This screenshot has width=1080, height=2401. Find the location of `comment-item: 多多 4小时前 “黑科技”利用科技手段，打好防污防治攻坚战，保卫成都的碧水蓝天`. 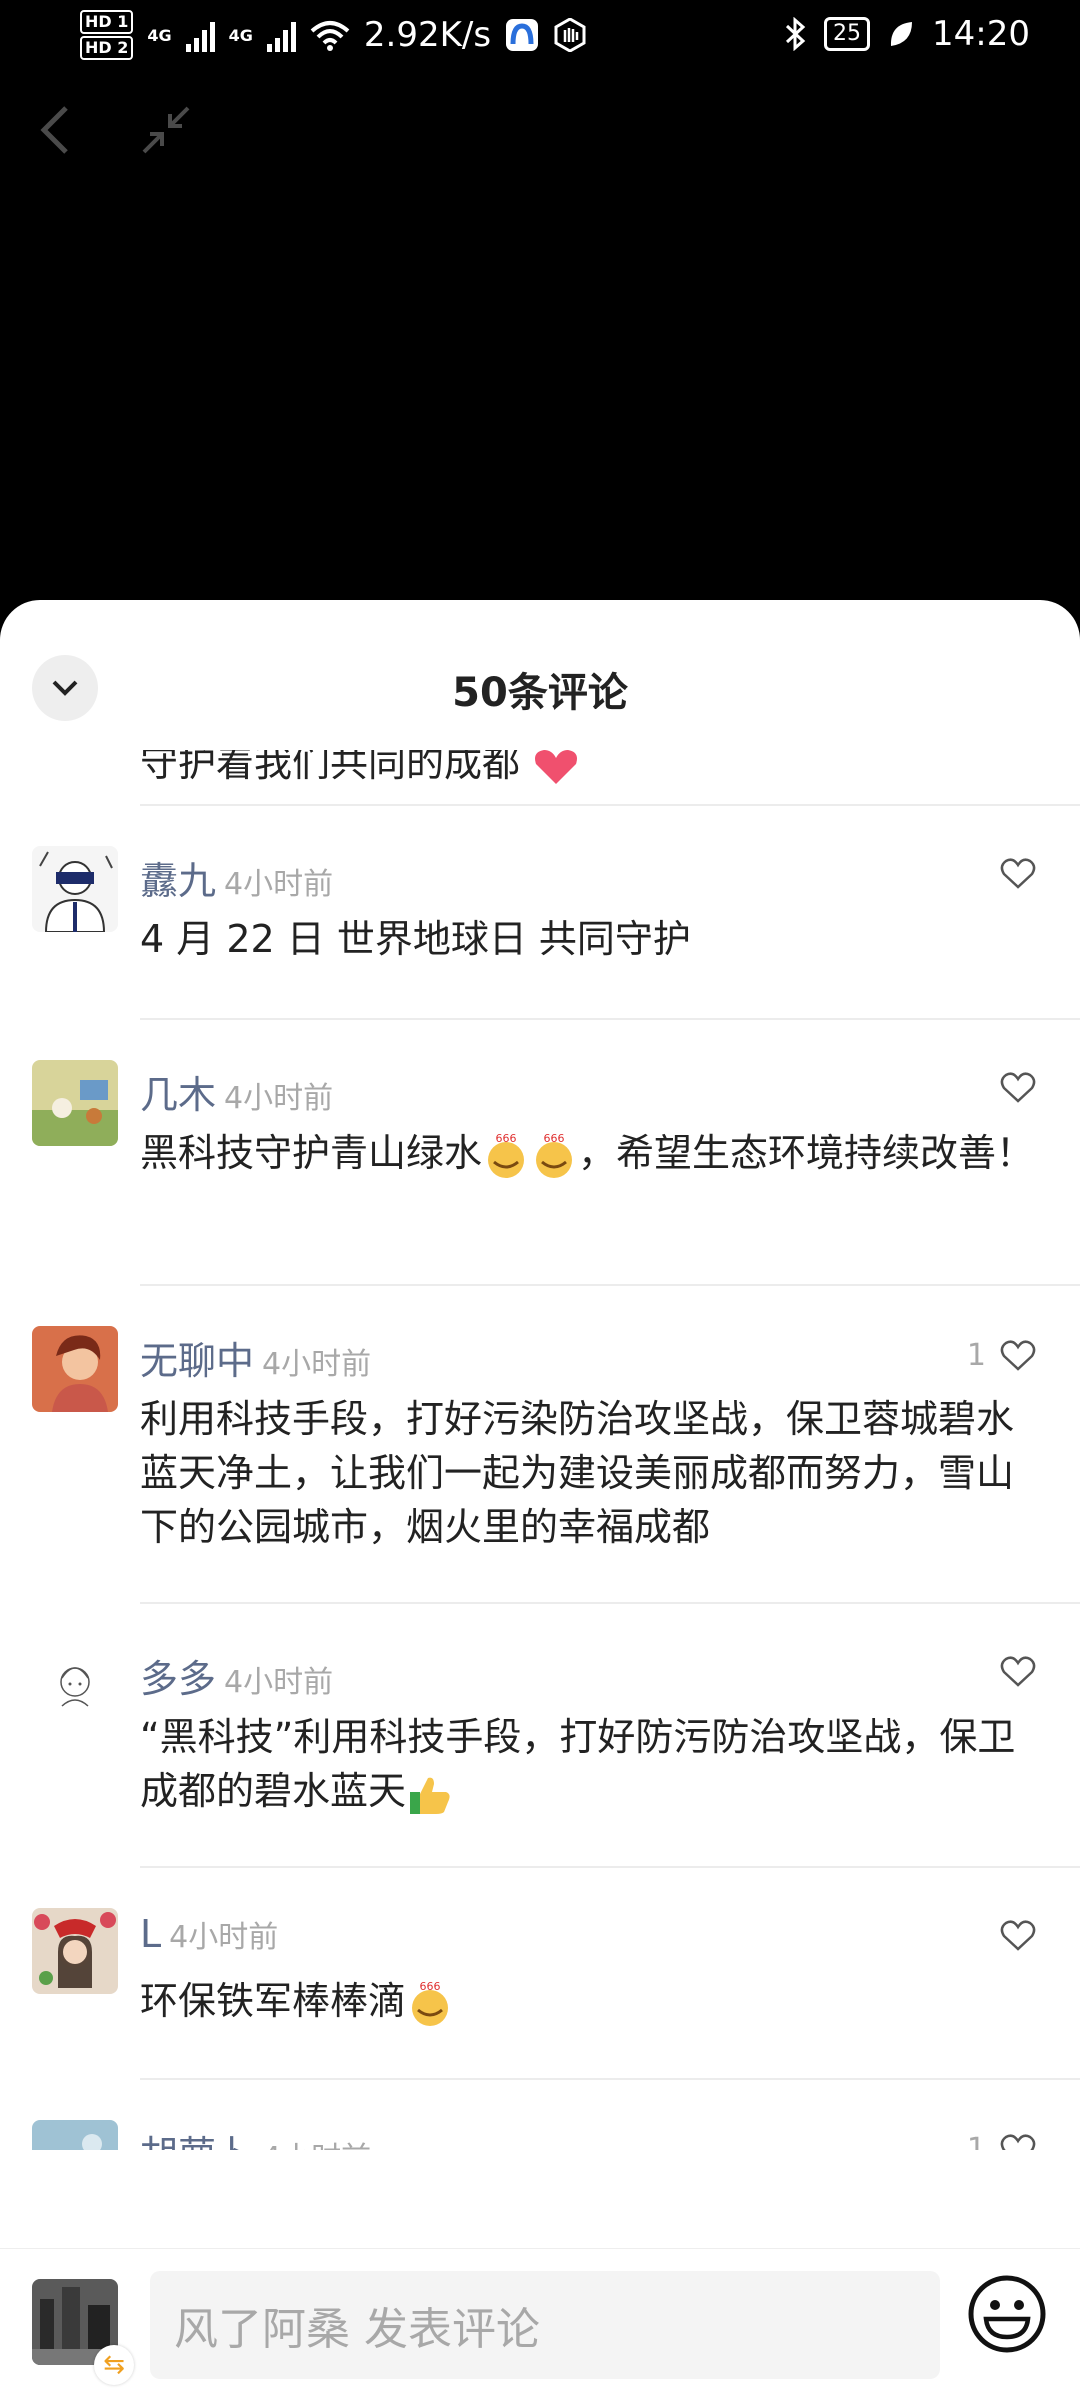

comment-item: 多多 4小时前 “黑科技”利用科技手段，打好防污防治攻坚战，保卫成都的碧水蓝天 is located at coordinates (540, 1735).